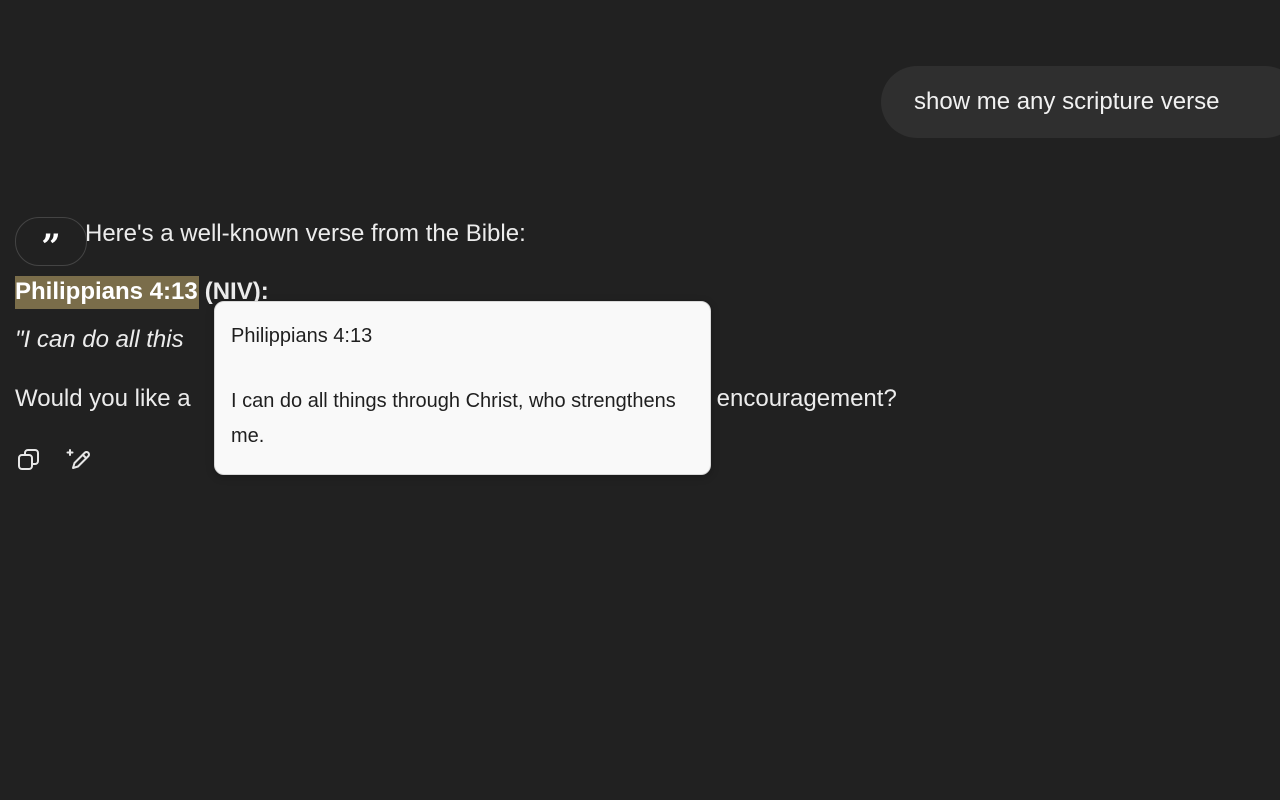  I want to click on edit-pen-icon, so click(78, 459).